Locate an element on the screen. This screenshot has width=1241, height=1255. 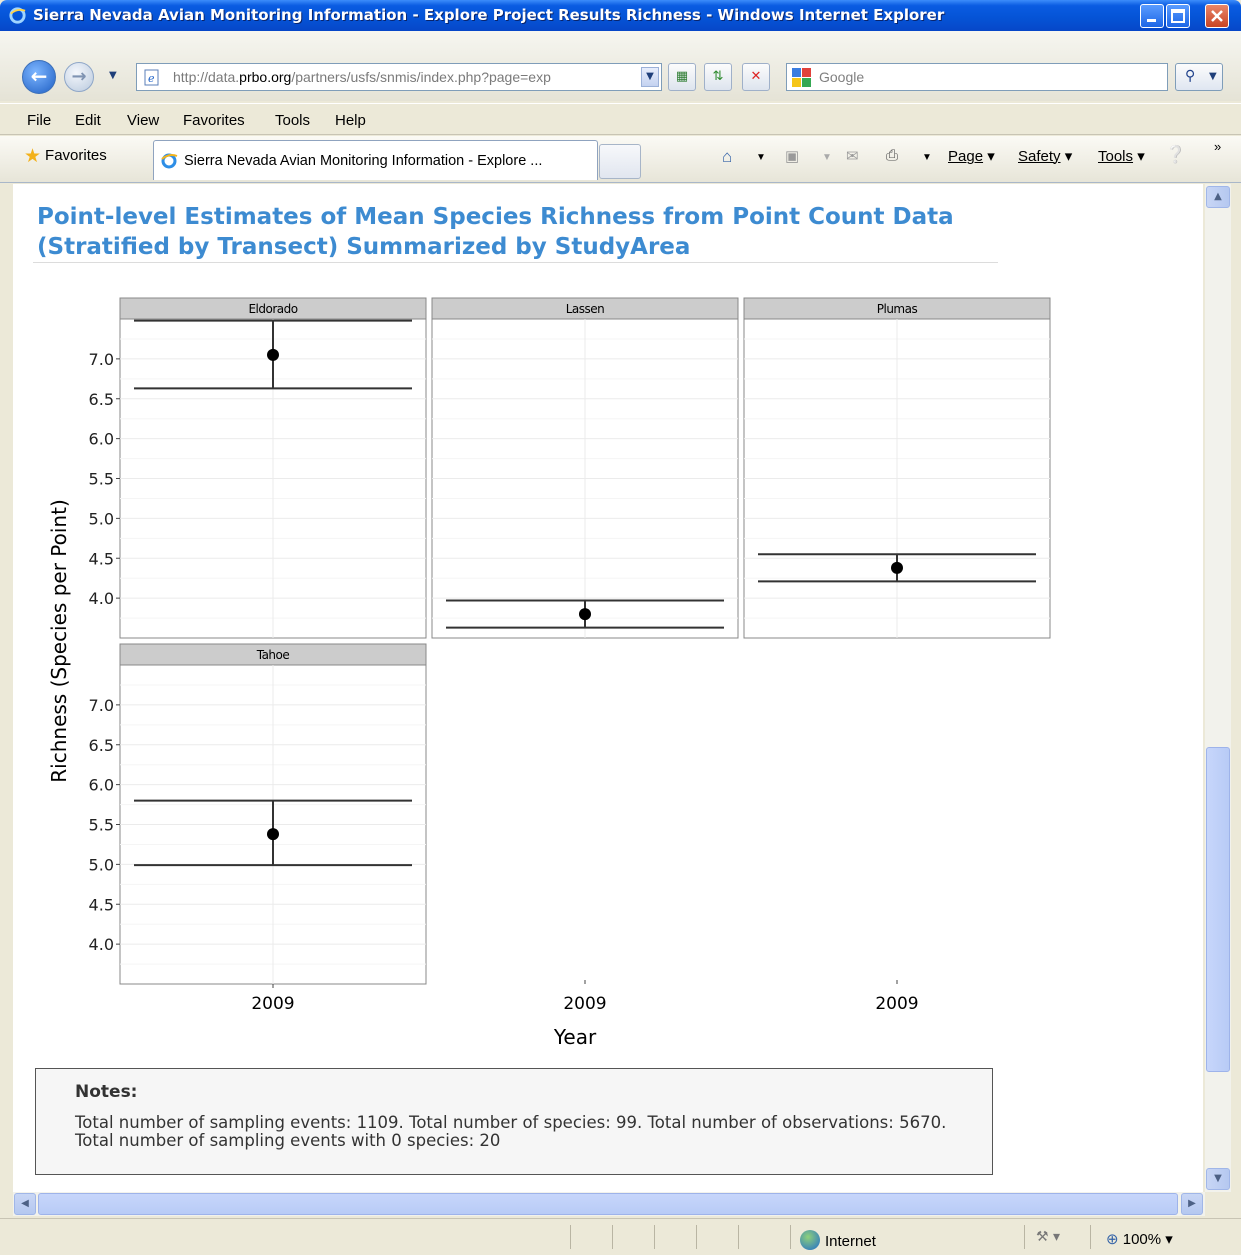
page-menu: Page ▾ is located at coordinates (971, 156).